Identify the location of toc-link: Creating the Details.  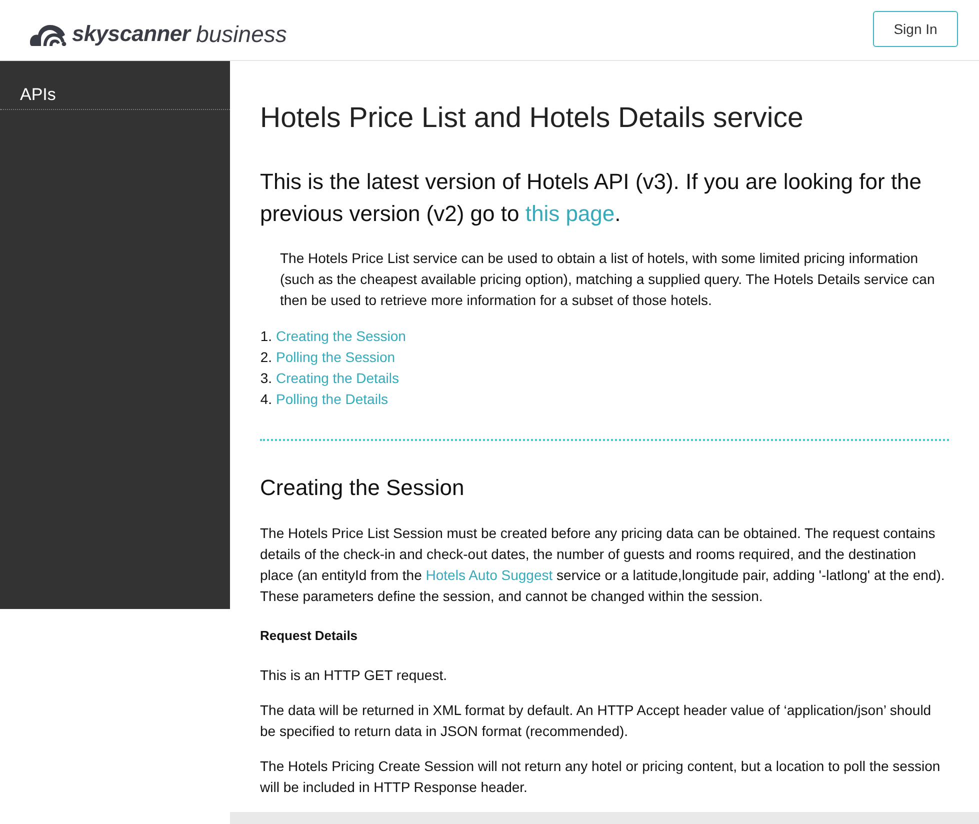
(337, 378).